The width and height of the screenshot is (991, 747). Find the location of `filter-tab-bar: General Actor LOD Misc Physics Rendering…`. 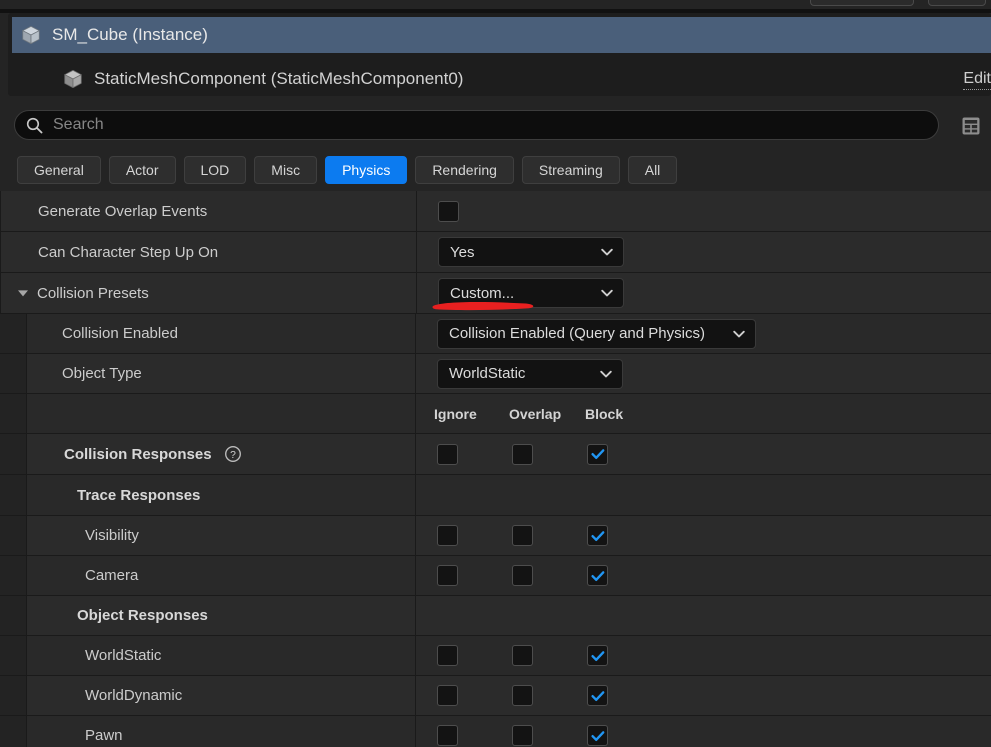

filter-tab-bar: General Actor LOD Misc Physics Rendering… is located at coordinates (347, 170).